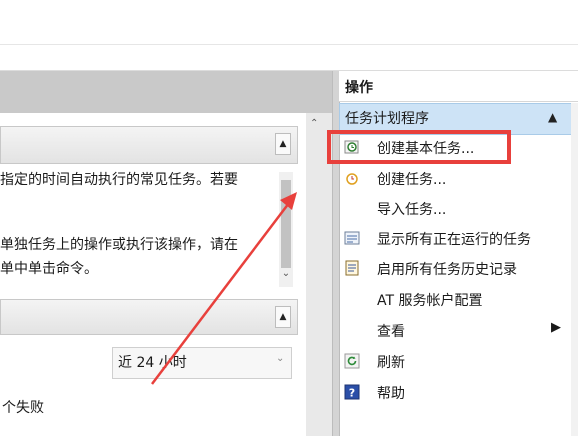  I want to click on annotation-arrow, so click(224, 288).